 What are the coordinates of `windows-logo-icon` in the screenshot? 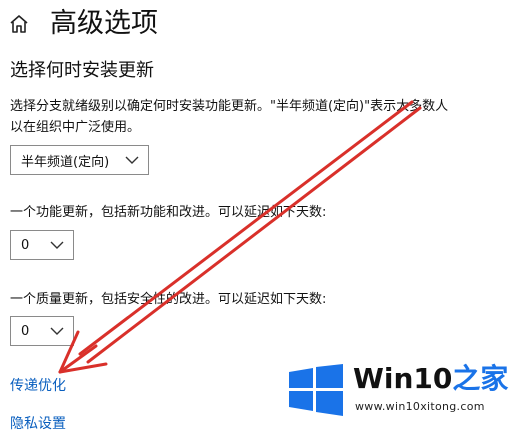 It's located at (316, 390).